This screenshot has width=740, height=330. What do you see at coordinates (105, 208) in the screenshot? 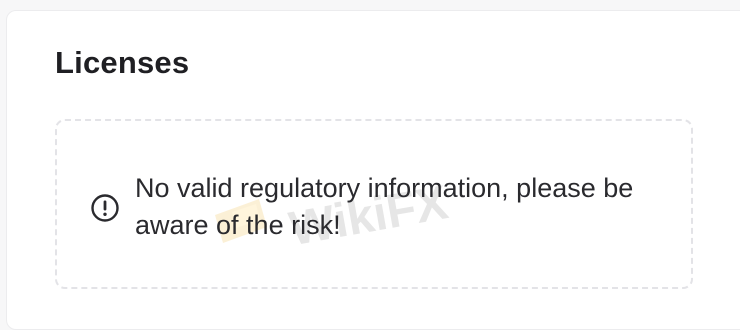
I see `exclamation-circle-icon` at bounding box center [105, 208].